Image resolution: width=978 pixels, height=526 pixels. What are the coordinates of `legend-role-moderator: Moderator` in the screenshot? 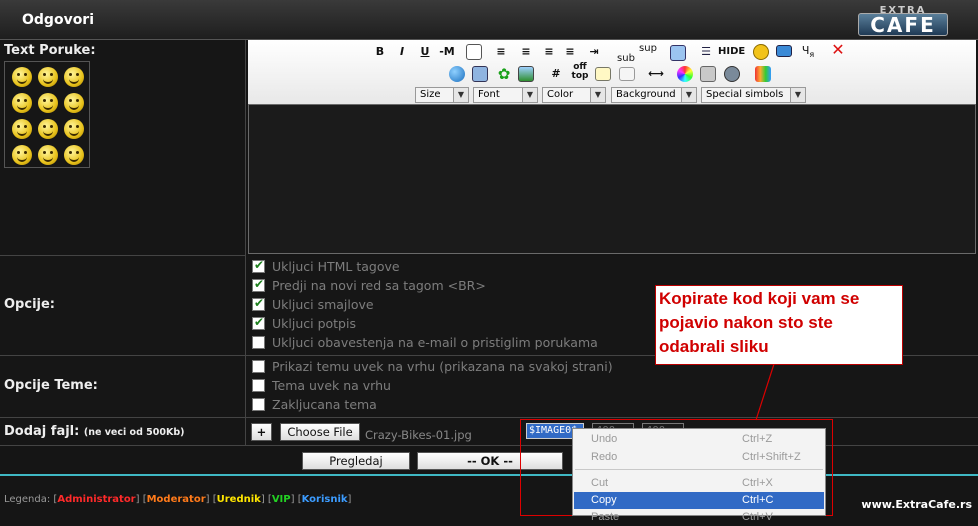 It's located at (176, 499).